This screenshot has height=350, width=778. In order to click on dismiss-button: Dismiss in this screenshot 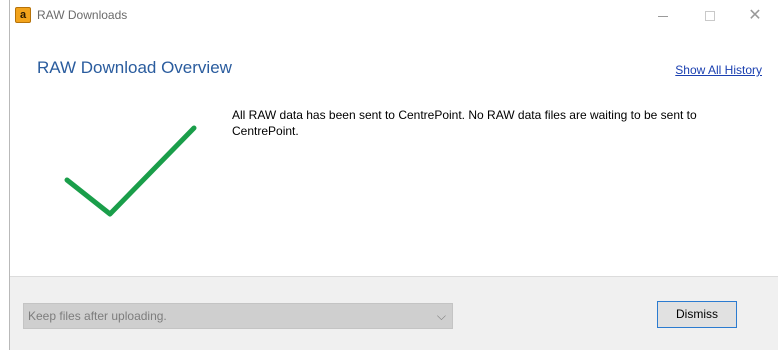, I will do `click(697, 314)`.